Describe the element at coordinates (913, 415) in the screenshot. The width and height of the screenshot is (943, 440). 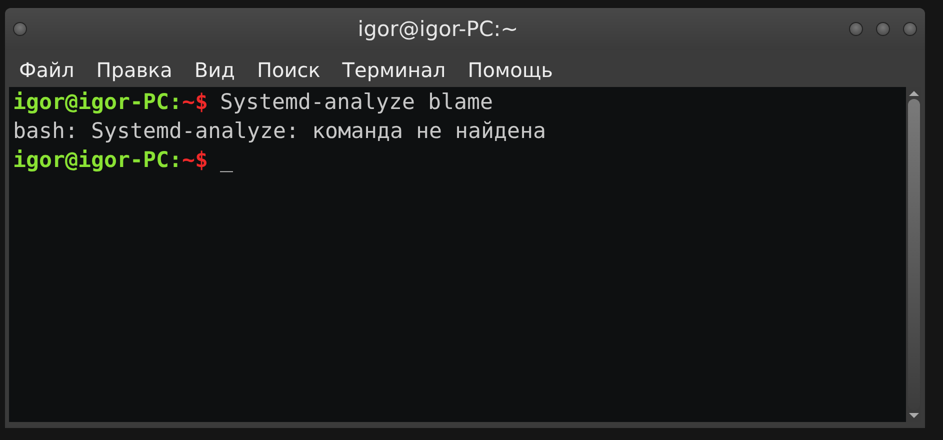
I see `scroll-down-icon` at that location.